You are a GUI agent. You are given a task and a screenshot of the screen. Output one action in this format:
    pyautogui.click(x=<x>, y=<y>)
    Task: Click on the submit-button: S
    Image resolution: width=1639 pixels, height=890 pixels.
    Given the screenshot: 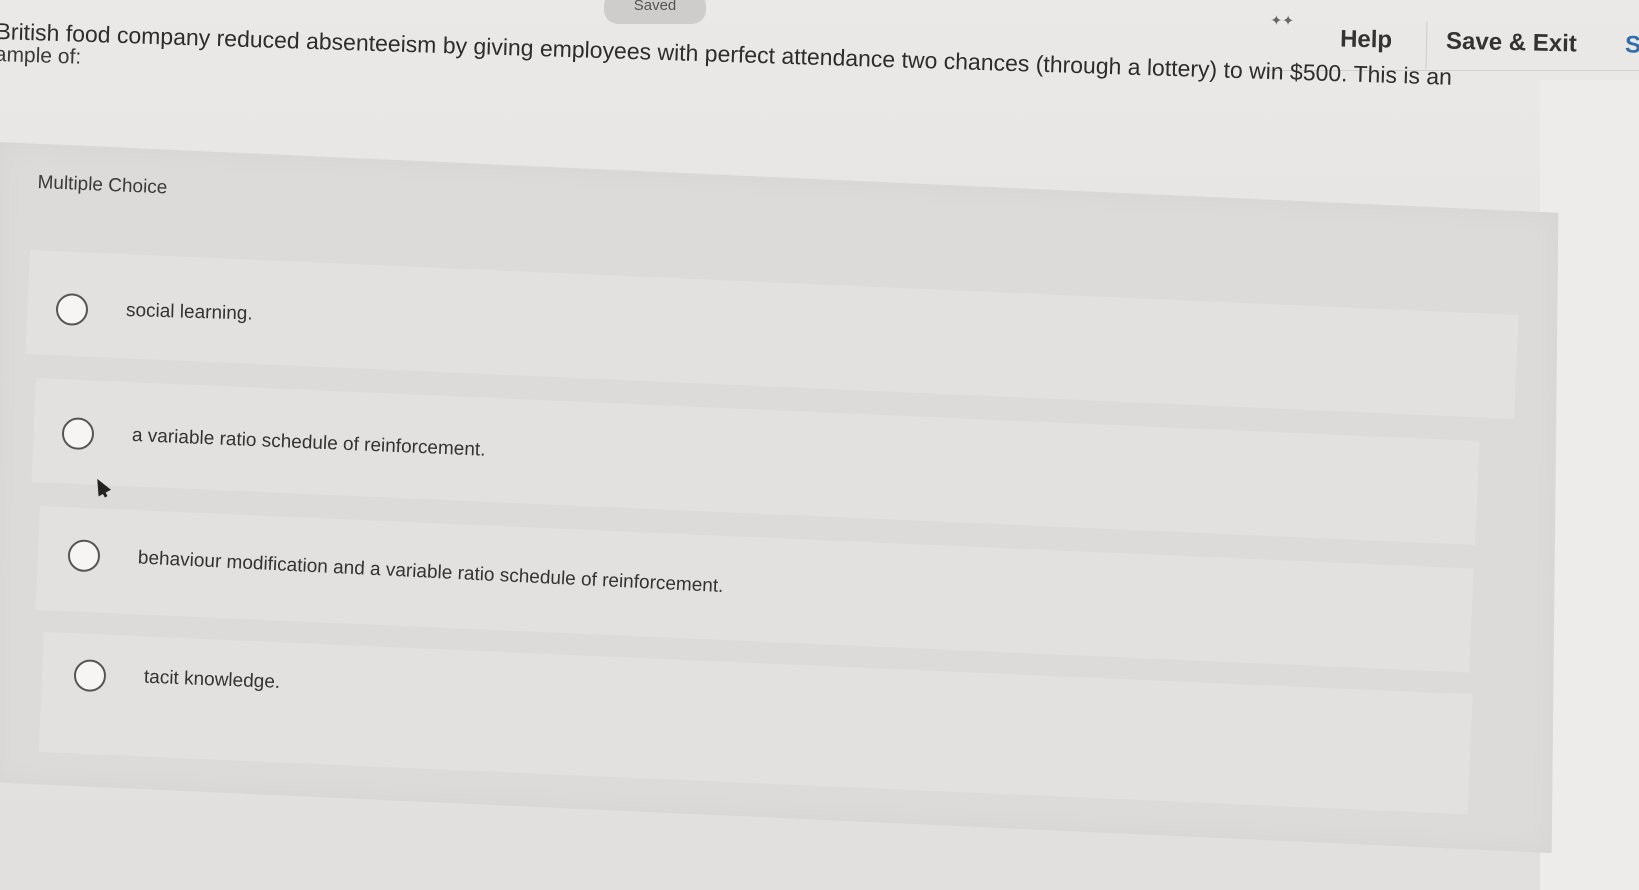 What is the action you would take?
    pyautogui.click(x=1632, y=45)
    